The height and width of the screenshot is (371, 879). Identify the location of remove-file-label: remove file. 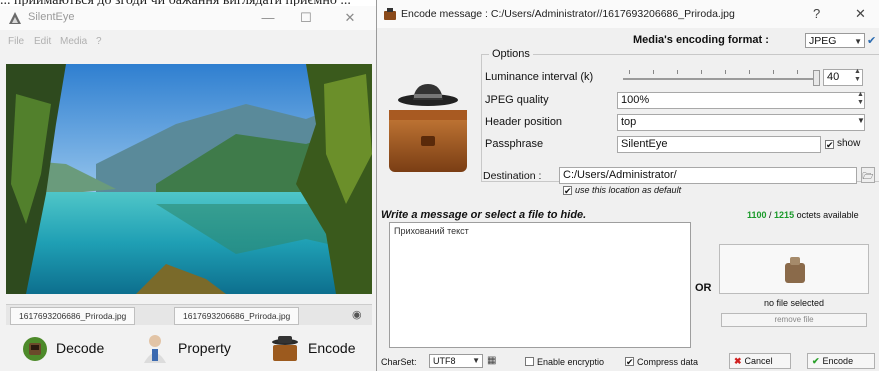
(794, 319).